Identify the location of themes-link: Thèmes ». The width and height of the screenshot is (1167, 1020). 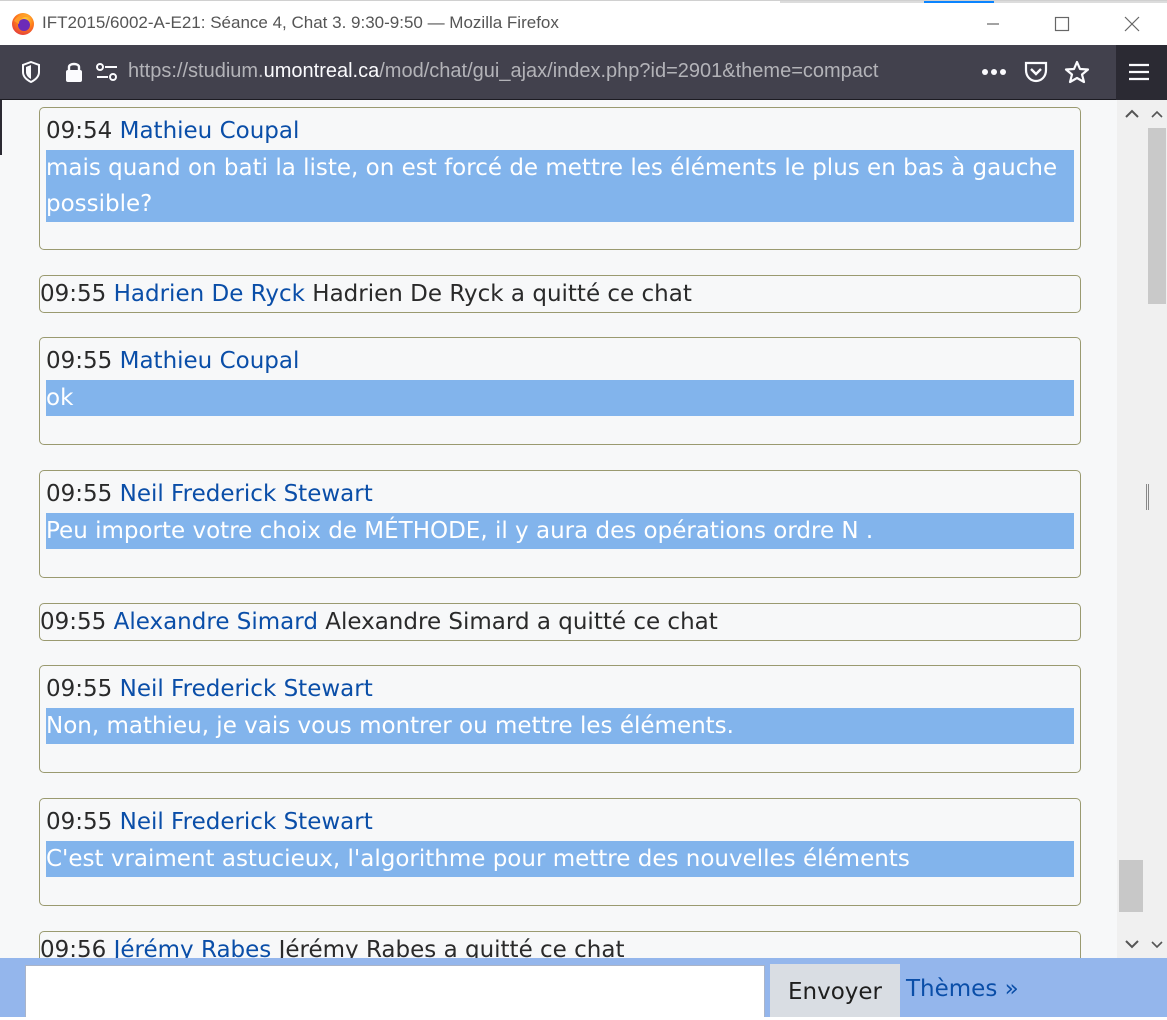
(962, 989).